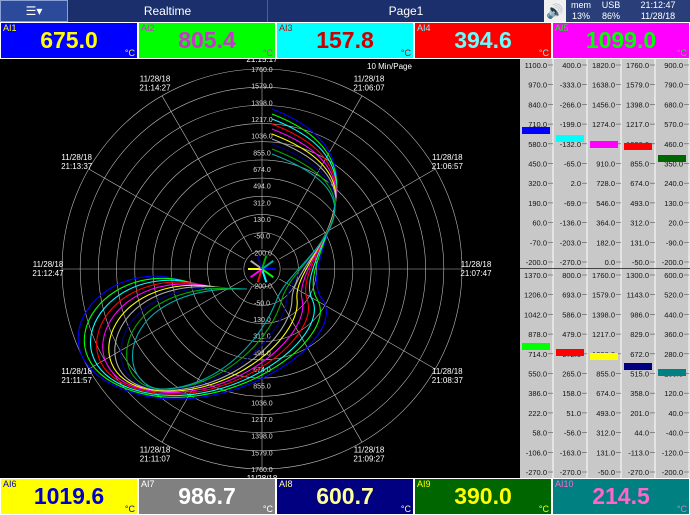 This screenshot has width=690, height=515. Describe the element at coordinates (672, 452) in the screenshot. I see `bottom-scale-label: -120.0` at that location.